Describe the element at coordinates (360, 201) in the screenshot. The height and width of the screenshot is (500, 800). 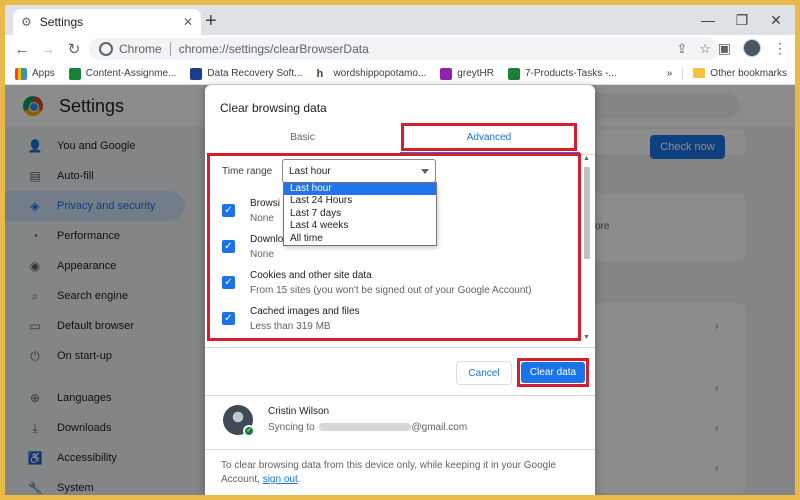
I see `option-last-24-hours: Last 24 Hours` at that location.